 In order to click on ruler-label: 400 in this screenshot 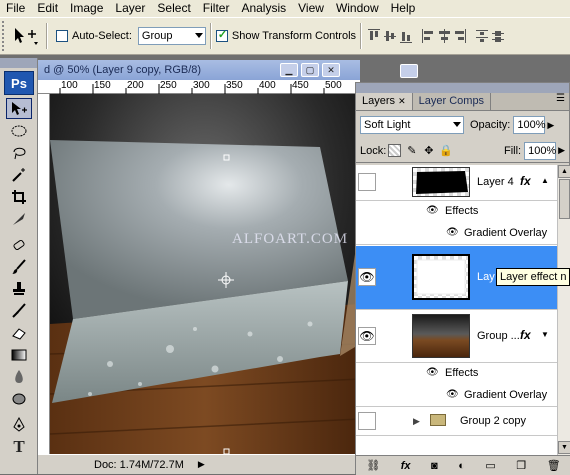, I will do `click(267, 85)`.